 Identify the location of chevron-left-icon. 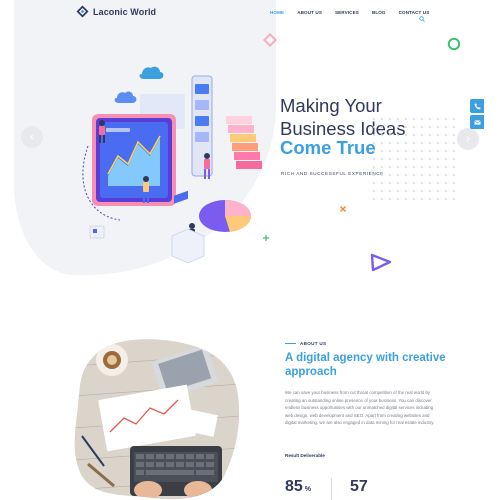
(32, 137).